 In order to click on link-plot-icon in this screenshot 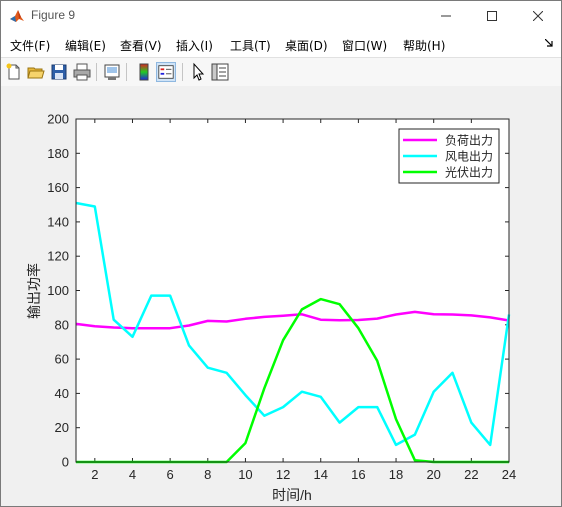, I will do `click(112, 72)`.